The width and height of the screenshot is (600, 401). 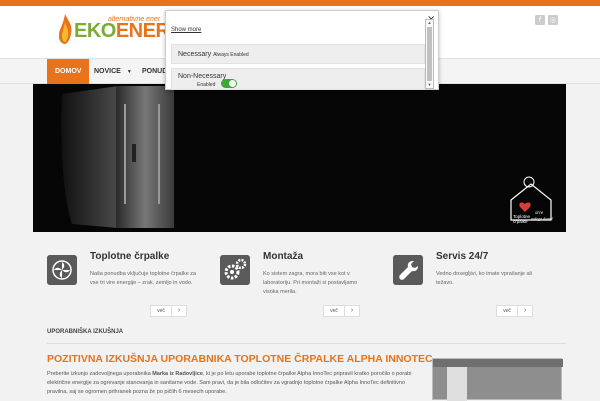 What do you see at coordinates (107, 71) in the screenshot?
I see `nav-label: NOVICE` at bounding box center [107, 71].